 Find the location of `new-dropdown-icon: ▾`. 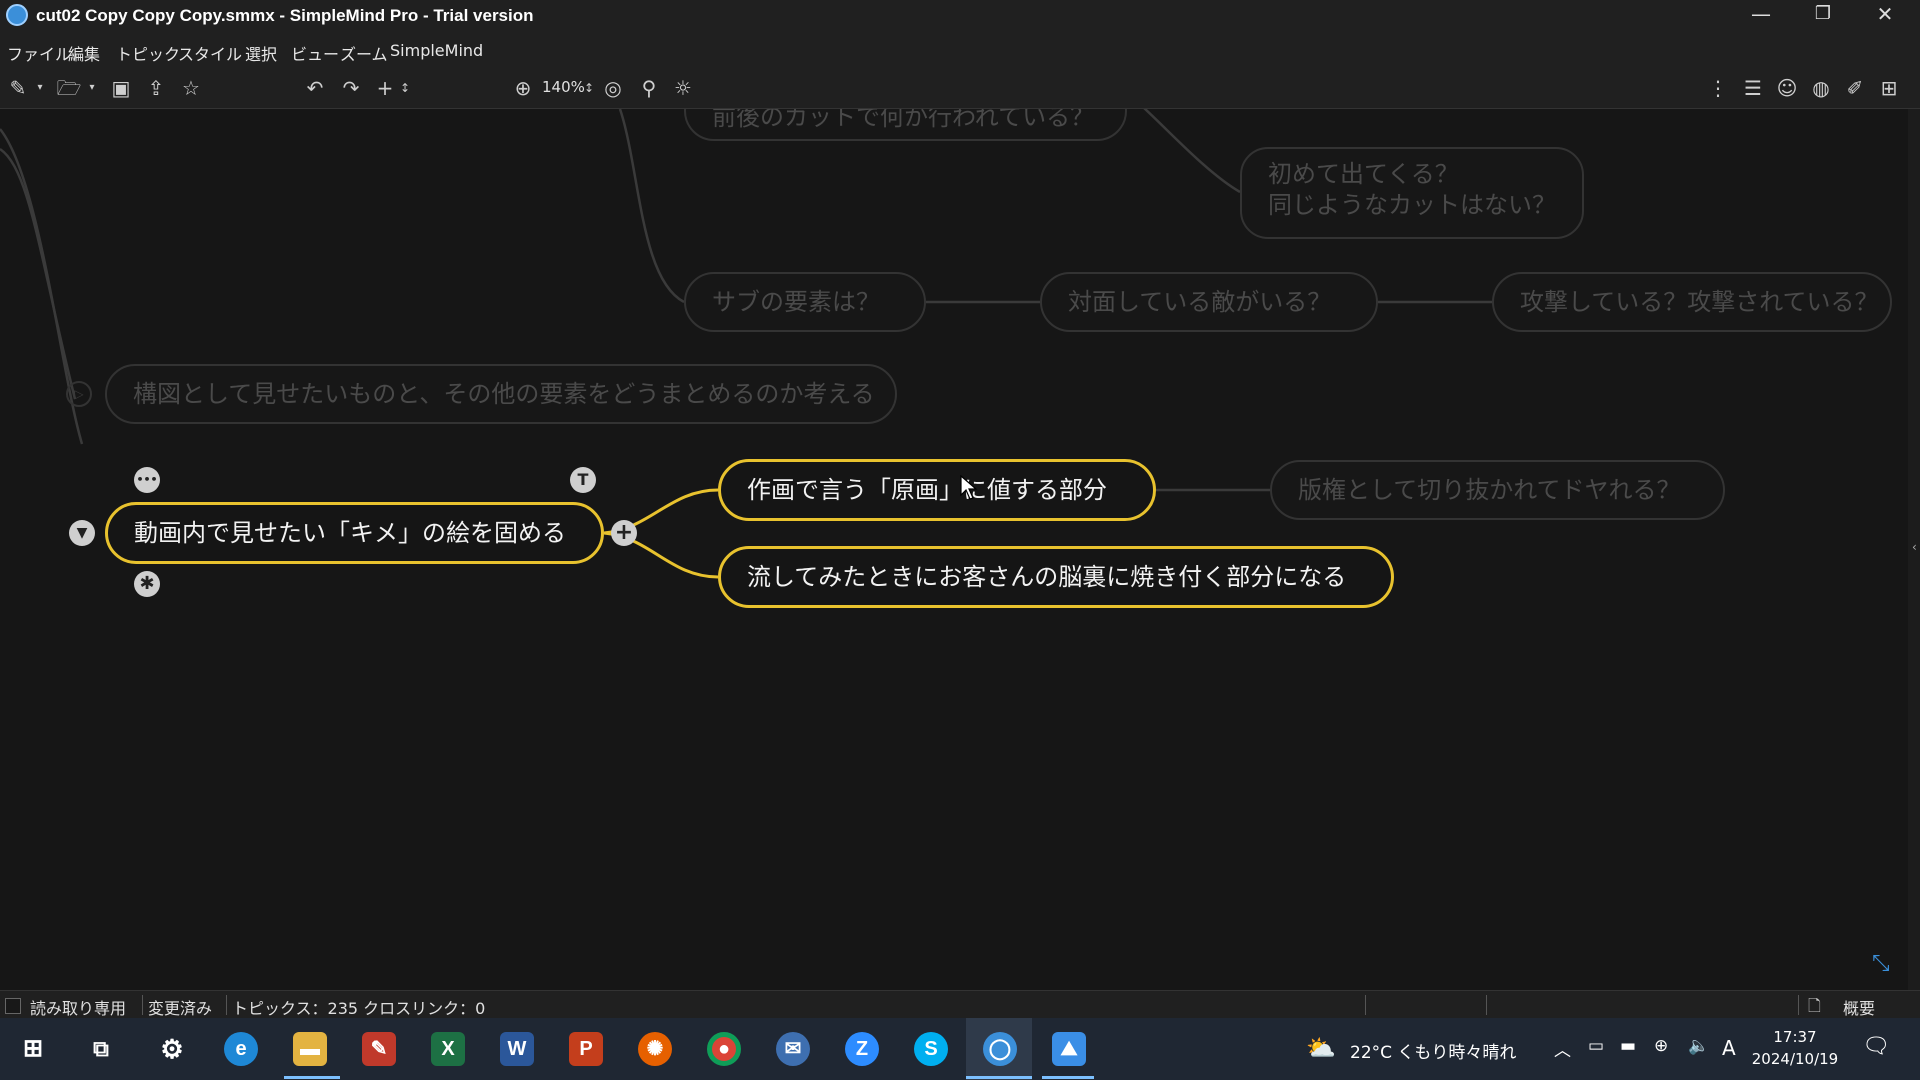

new-dropdown-icon: ▾ is located at coordinates (40, 88).